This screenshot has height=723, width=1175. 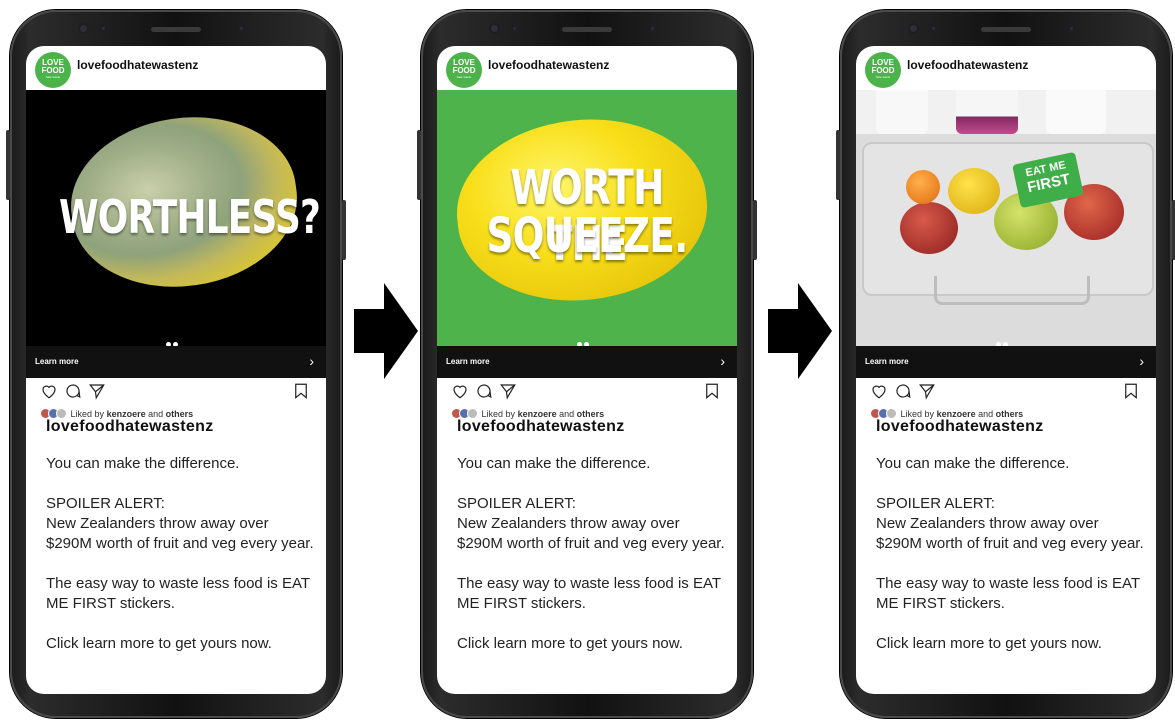 I want to click on post-image: WORTHLESS?, so click(x=176, y=218).